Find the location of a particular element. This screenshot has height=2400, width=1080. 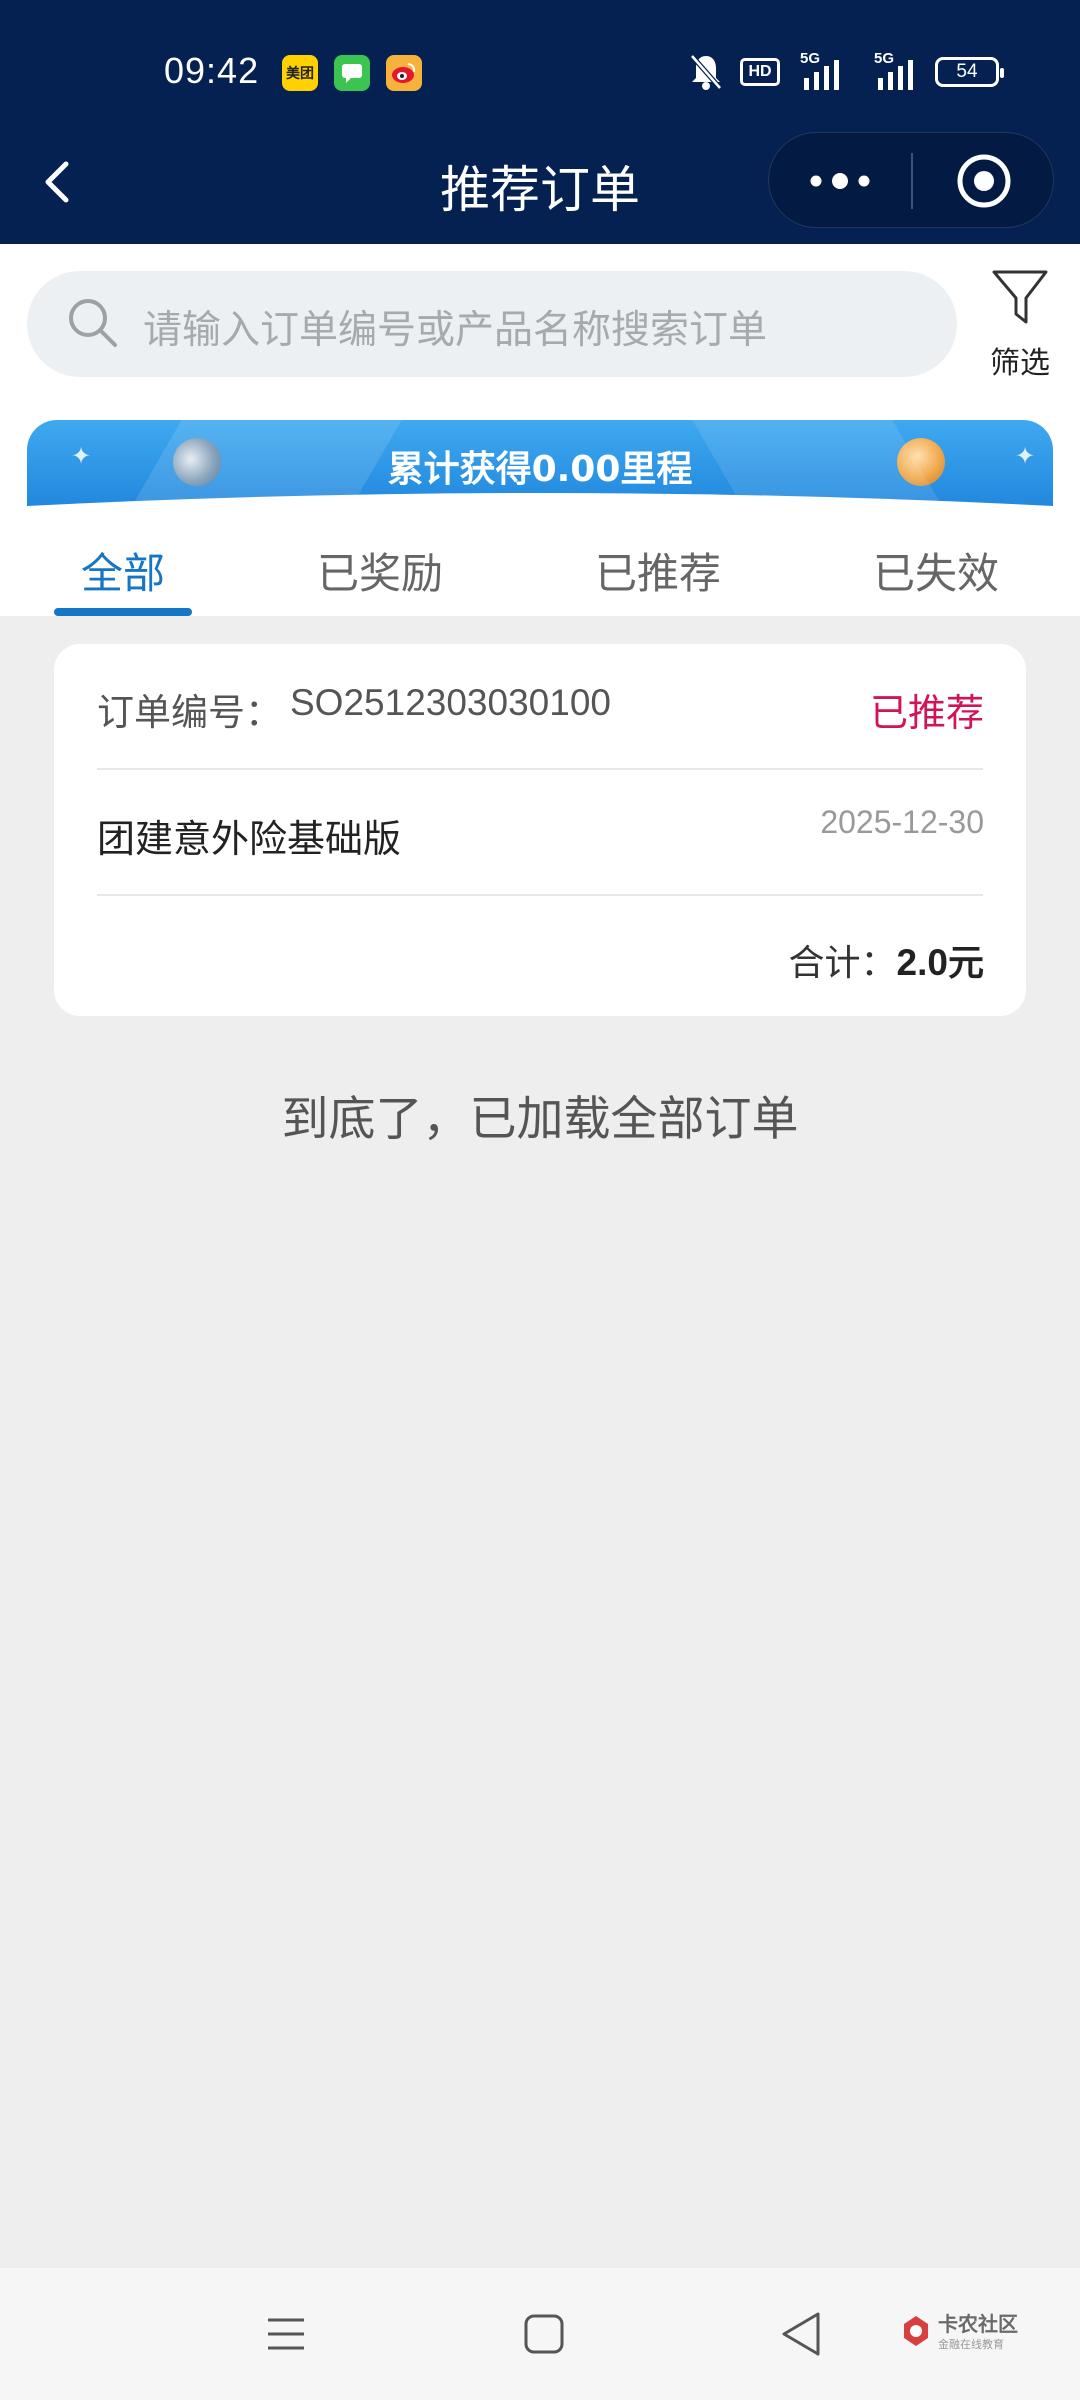

mileage-banner: ✦ 累计获得0.00里程 ✦ is located at coordinates (540, 470).